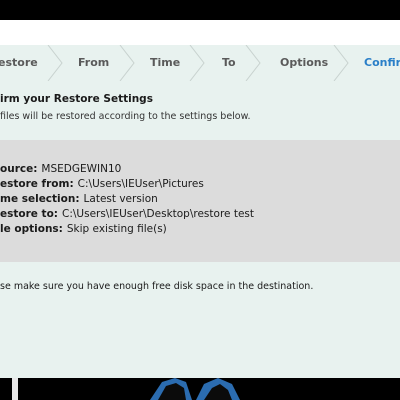 This screenshot has width=400, height=400. Describe the element at coordinates (29, 214) in the screenshot. I see `setting-key: estore to:` at that location.